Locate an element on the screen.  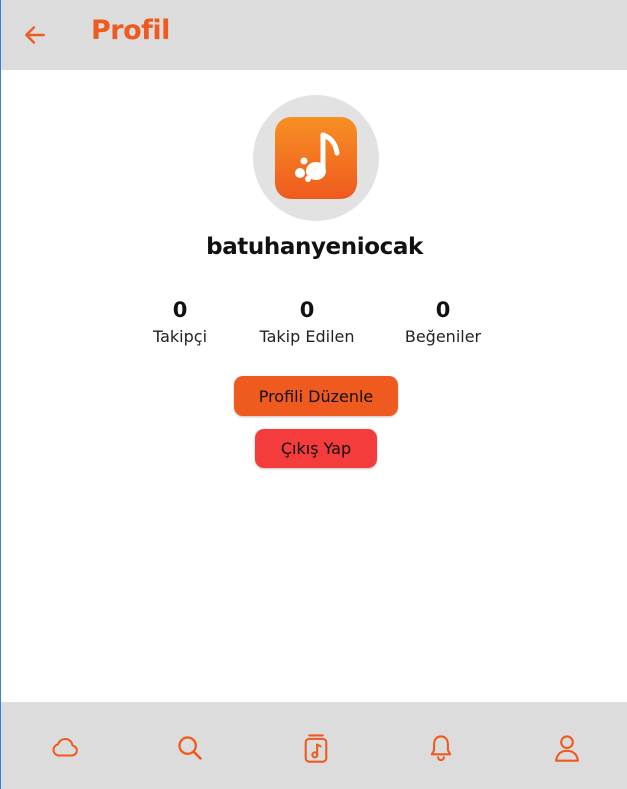
music-file-icon is located at coordinates (316, 748).